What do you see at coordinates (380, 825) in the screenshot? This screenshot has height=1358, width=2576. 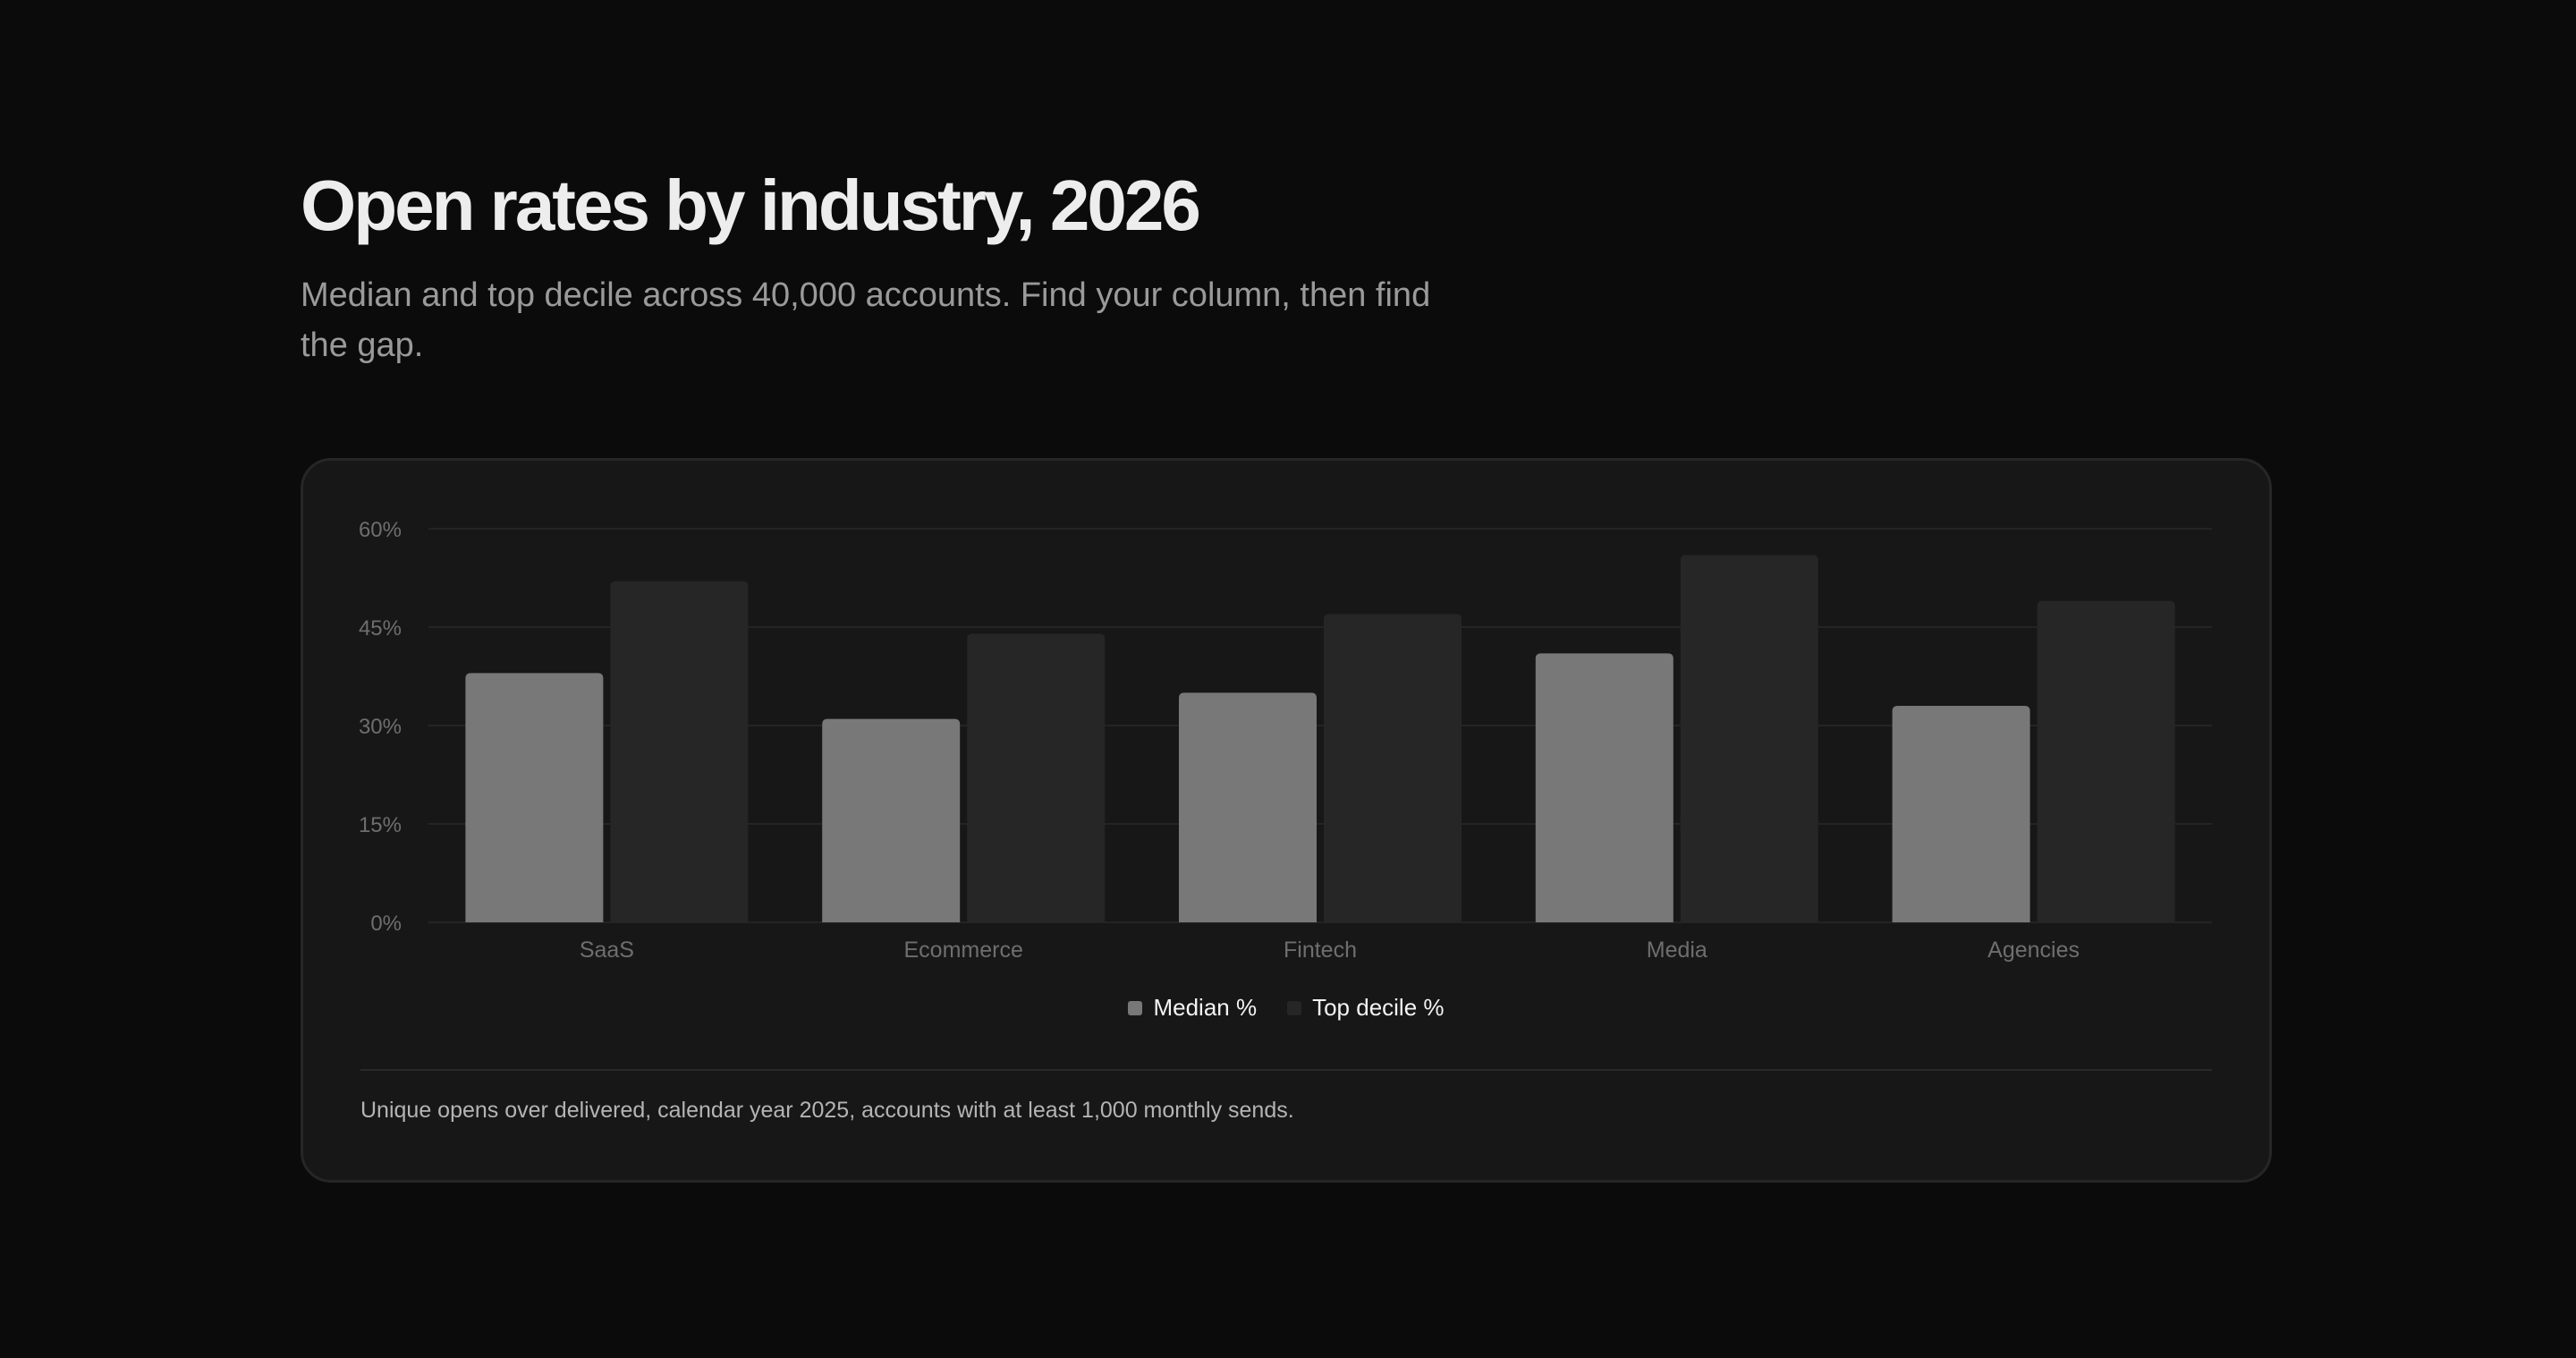 I see `y-tick-label: 15%` at bounding box center [380, 825].